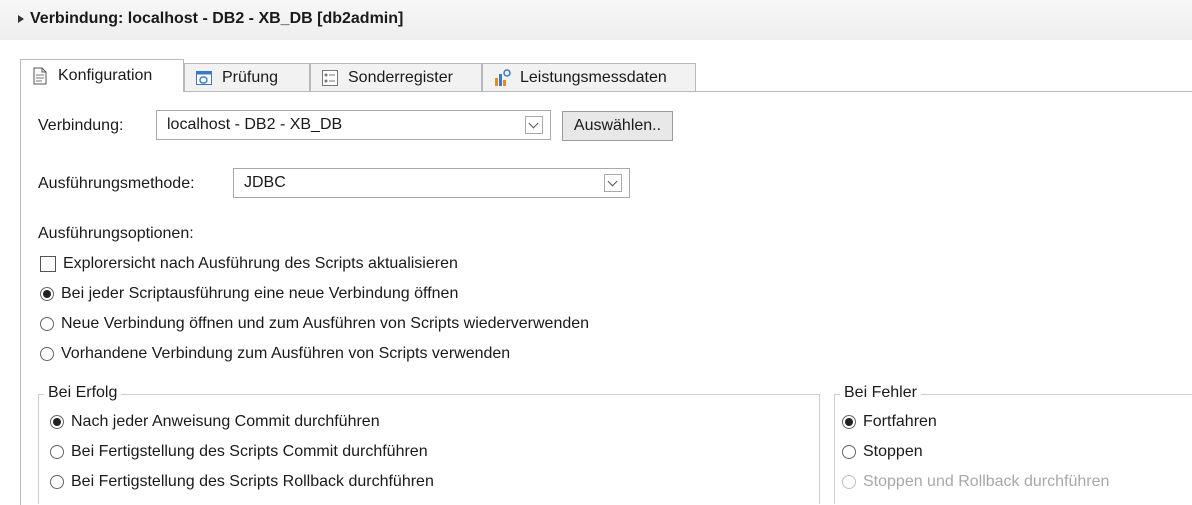 Image resolution: width=1192 pixels, height=505 pixels. I want to click on tab-leistungsmessdaten: Leistungsmessdaten, so click(589, 77).